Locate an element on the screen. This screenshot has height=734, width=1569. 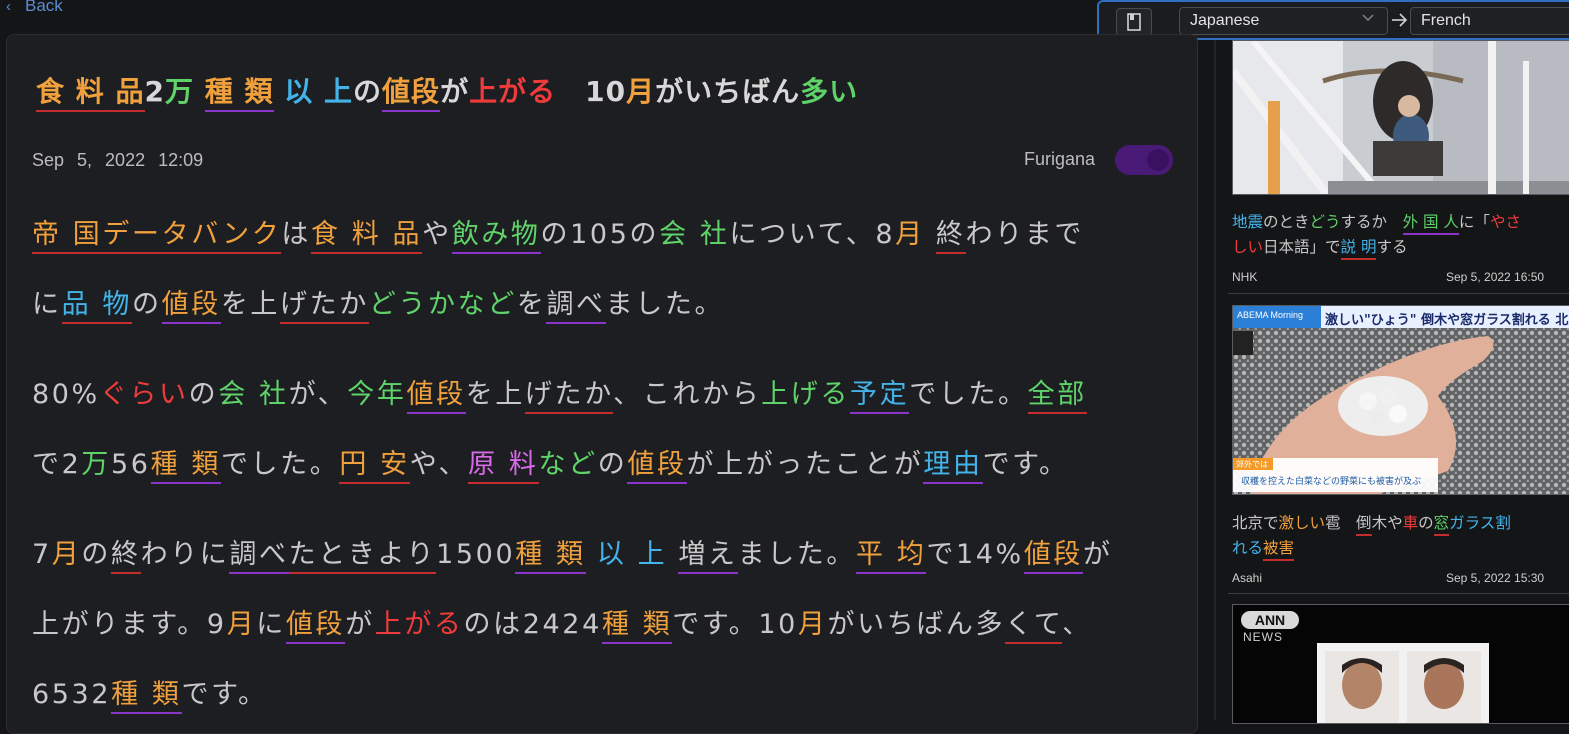
word: がいちばん多 is located at coordinates (917, 624).